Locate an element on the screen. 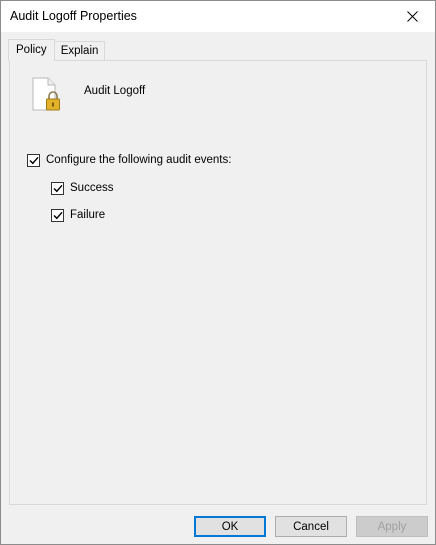 Image resolution: width=436 pixels, height=545 pixels. close-button is located at coordinates (412, 16).